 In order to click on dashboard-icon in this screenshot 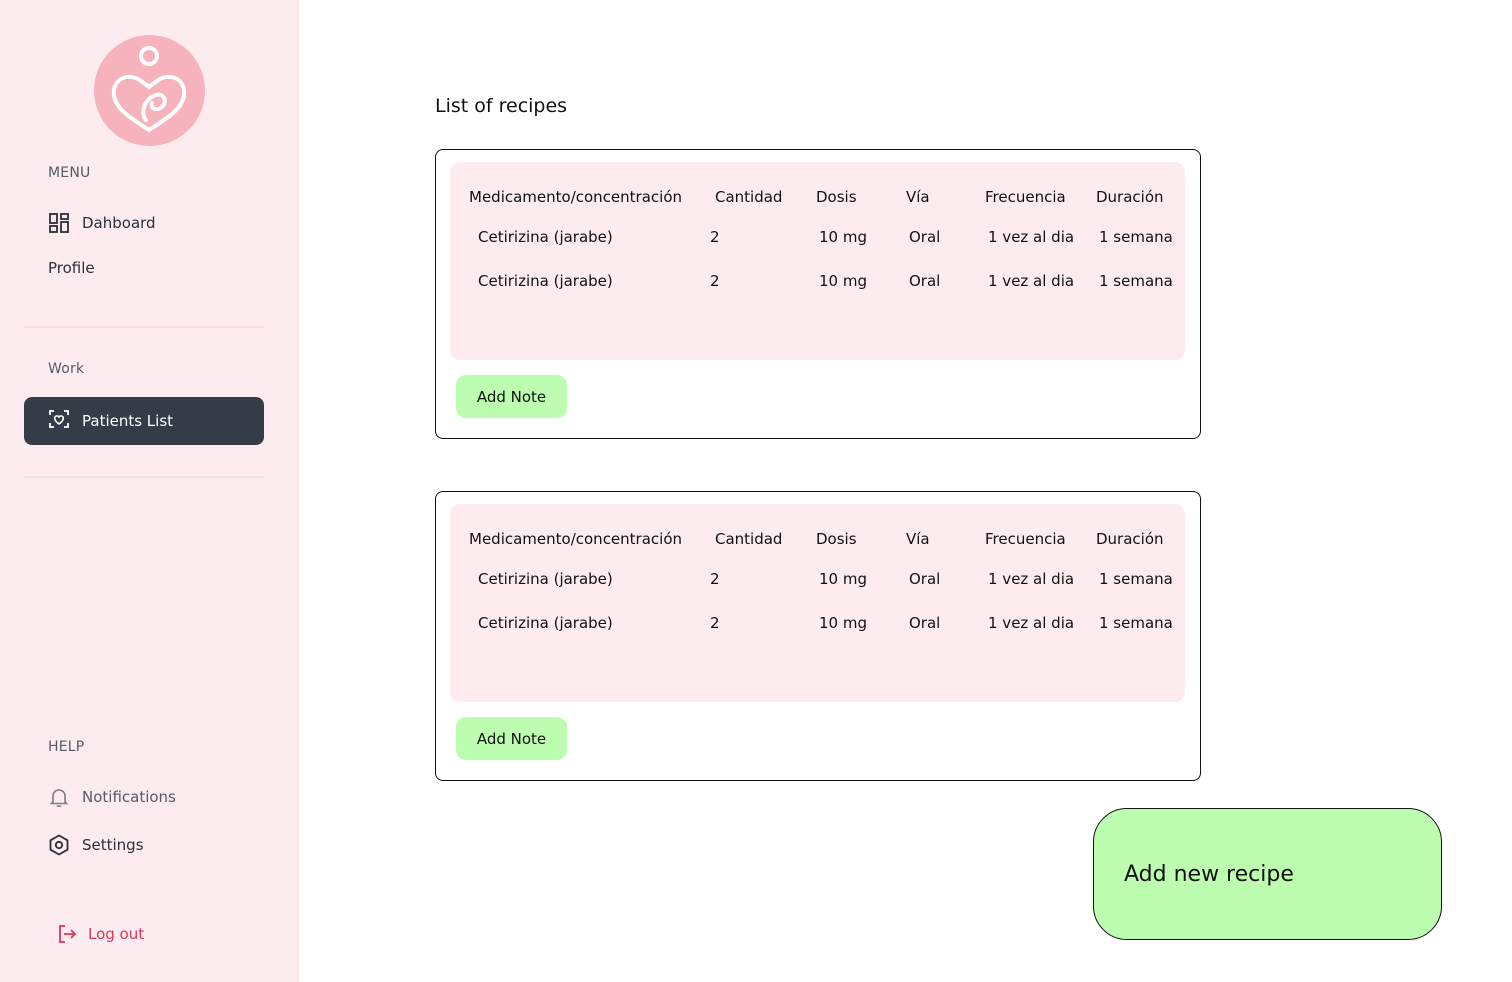, I will do `click(59, 223)`.